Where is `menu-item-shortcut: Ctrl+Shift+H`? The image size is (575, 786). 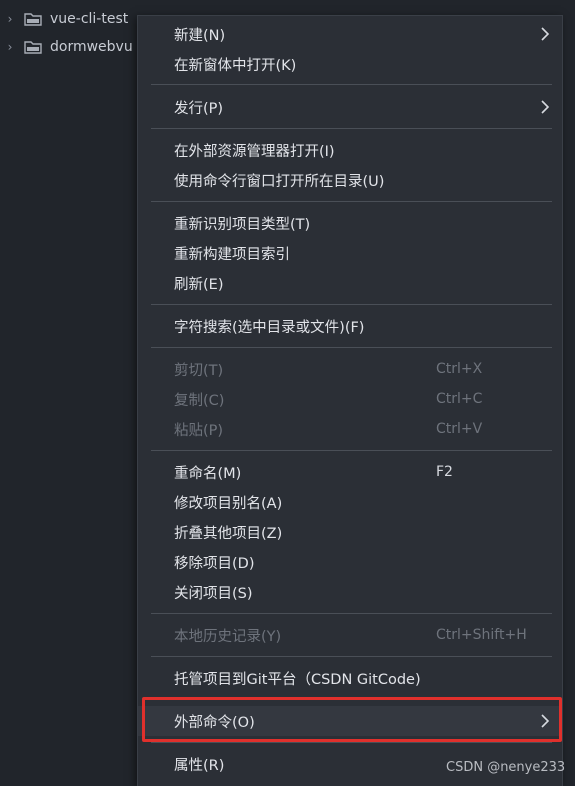 menu-item-shortcut: Ctrl+Shift+H is located at coordinates (481, 635).